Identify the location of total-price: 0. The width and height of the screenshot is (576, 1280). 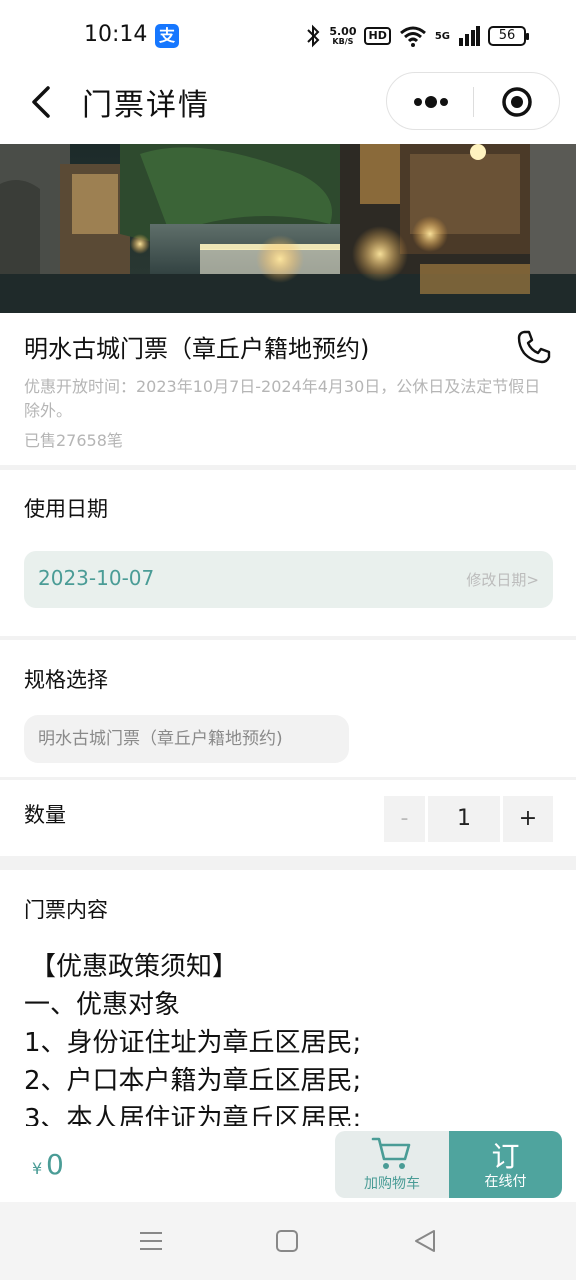
(55, 1164).